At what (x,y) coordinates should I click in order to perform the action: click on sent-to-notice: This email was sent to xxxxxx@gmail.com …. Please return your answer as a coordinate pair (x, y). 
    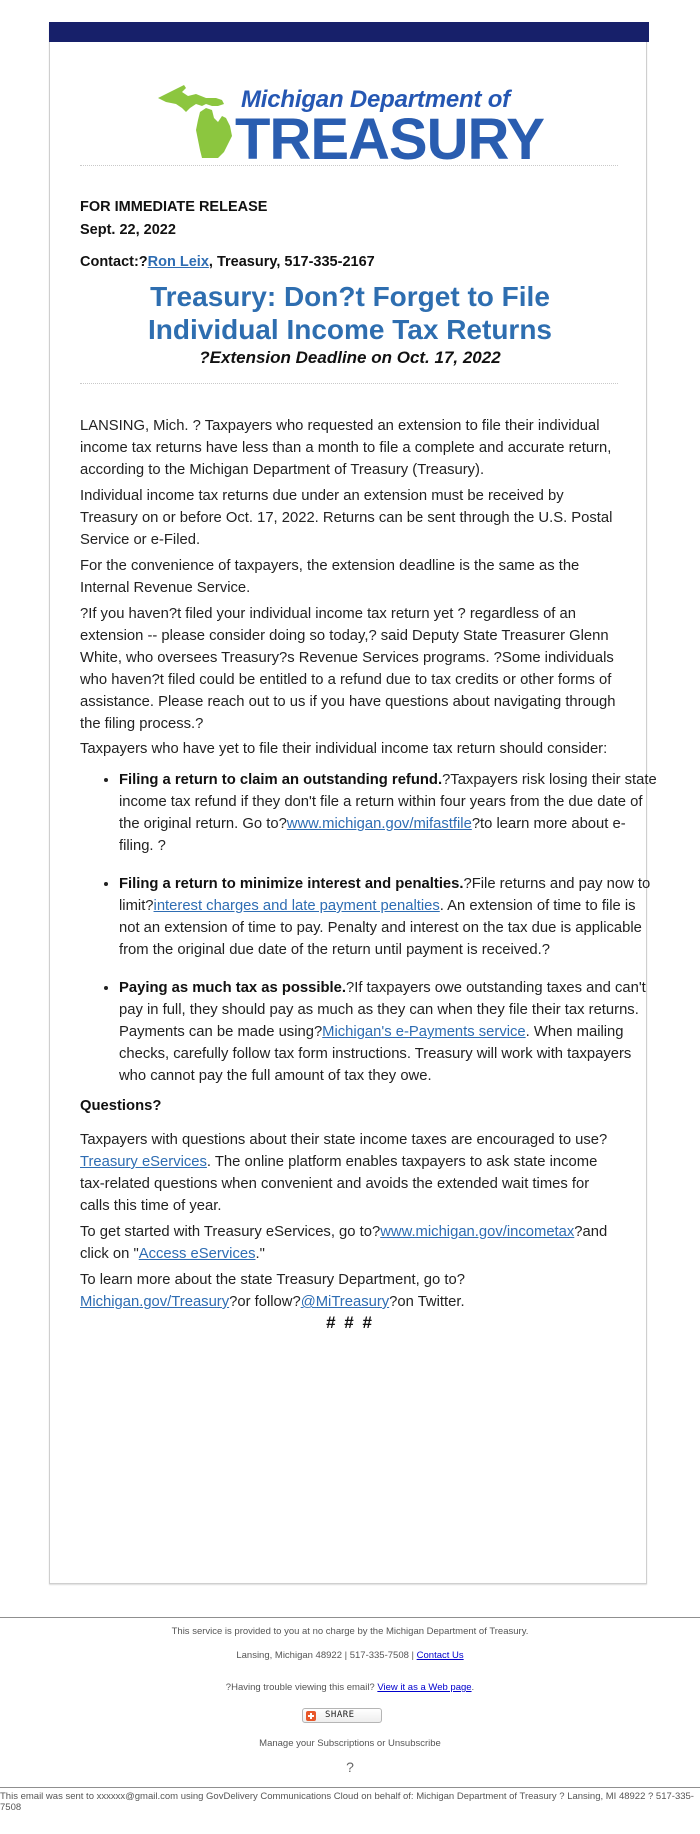
    Looking at the image, I should click on (347, 1802).